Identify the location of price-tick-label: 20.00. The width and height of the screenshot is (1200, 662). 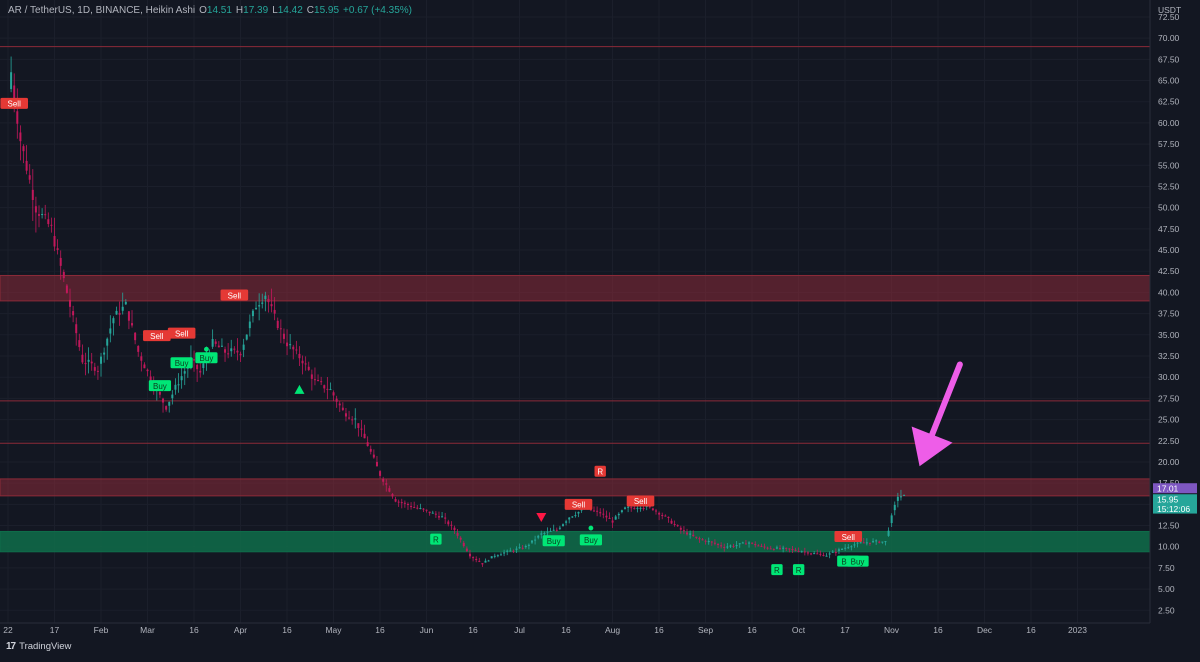
(1169, 462).